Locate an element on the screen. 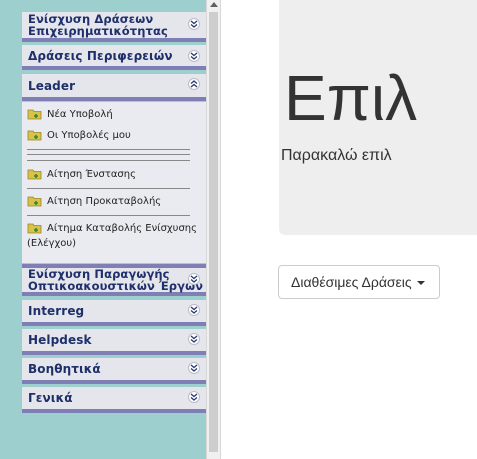  menu-header-label: Ενίσχυση Δράσεων Επιχειρηματικότητας is located at coordinates (117, 25).